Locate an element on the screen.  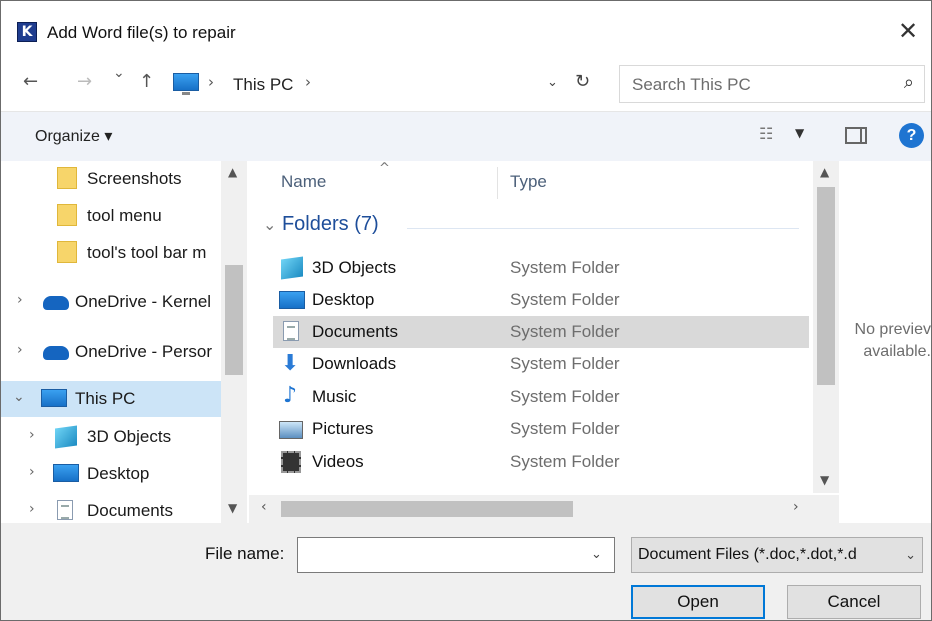
sidebar-item-desktop: › Desktop is located at coordinates (111, 474).